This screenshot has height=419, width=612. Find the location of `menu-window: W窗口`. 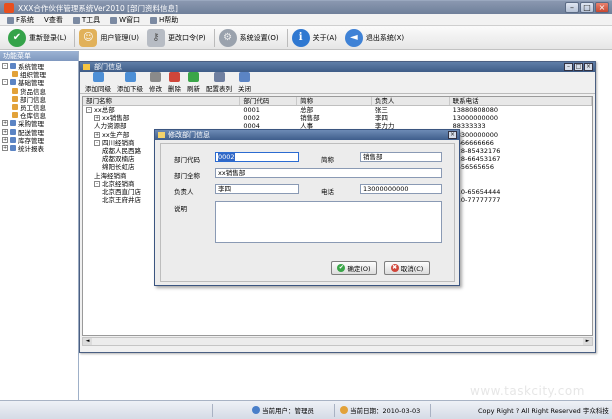

menu-window: W窗口 is located at coordinates (125, 20).